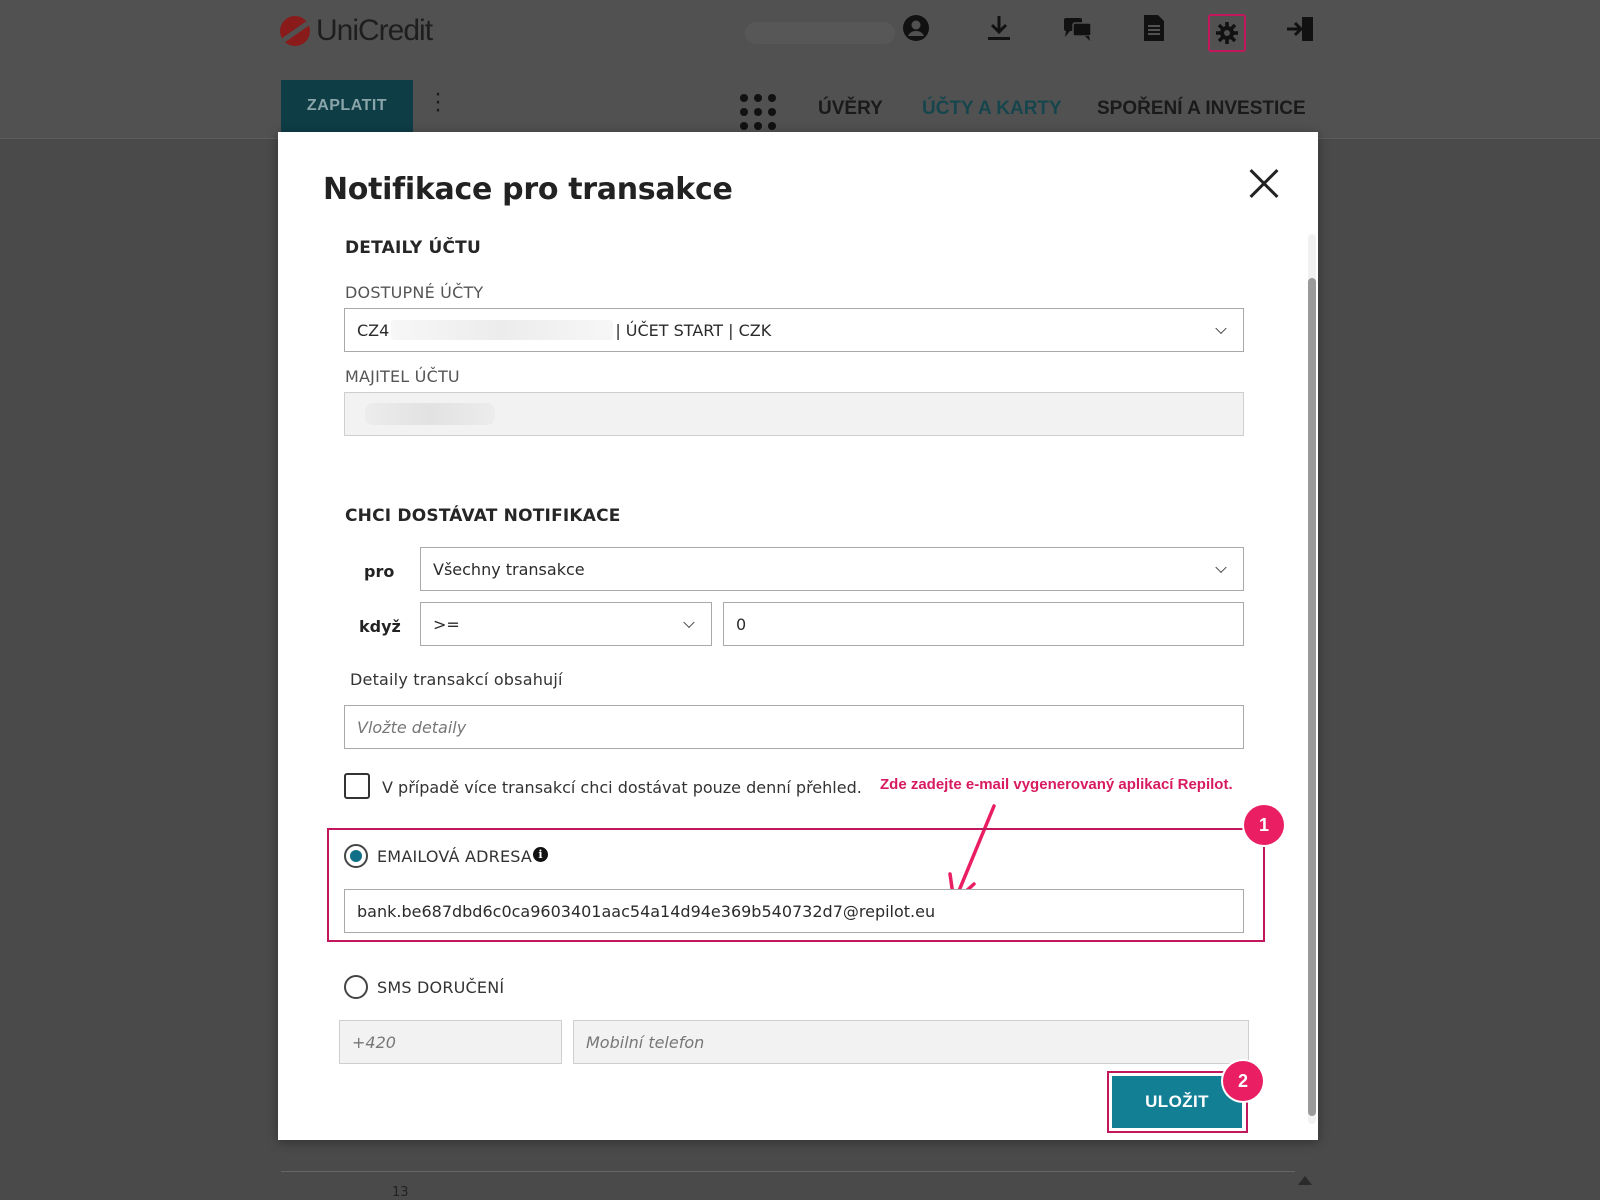 Image resolution: width=1600 pixels, height=1200 pixels. Describe the element at coordinates (1264, 184) in the screenshot. I see `close-icon` at that location.